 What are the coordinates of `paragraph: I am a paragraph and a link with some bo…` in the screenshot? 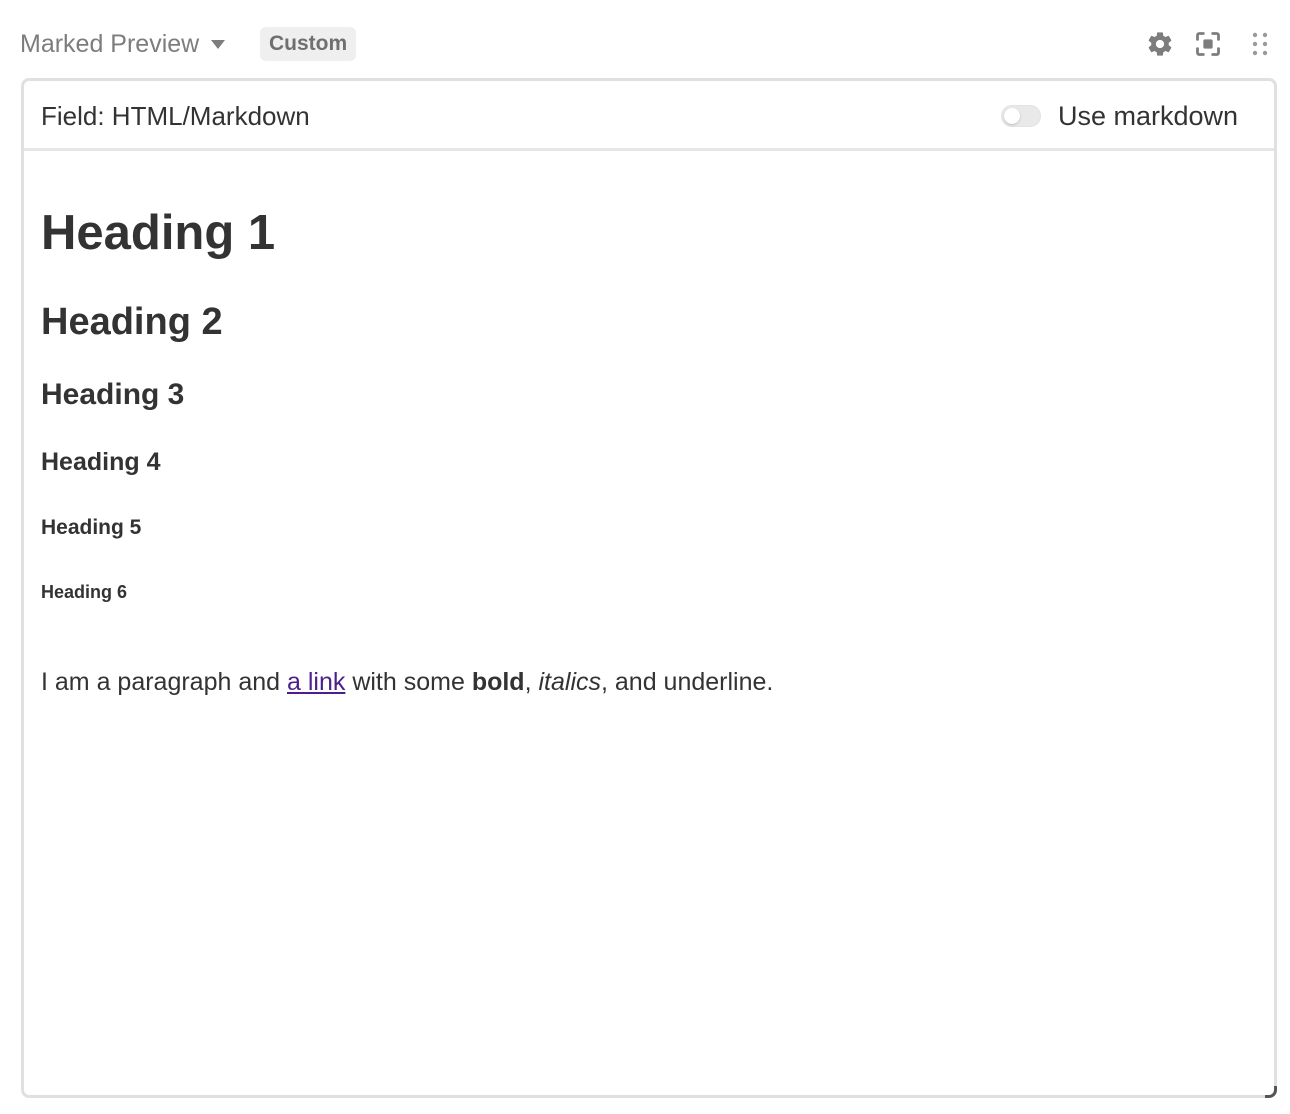 It's located at (407, 682).